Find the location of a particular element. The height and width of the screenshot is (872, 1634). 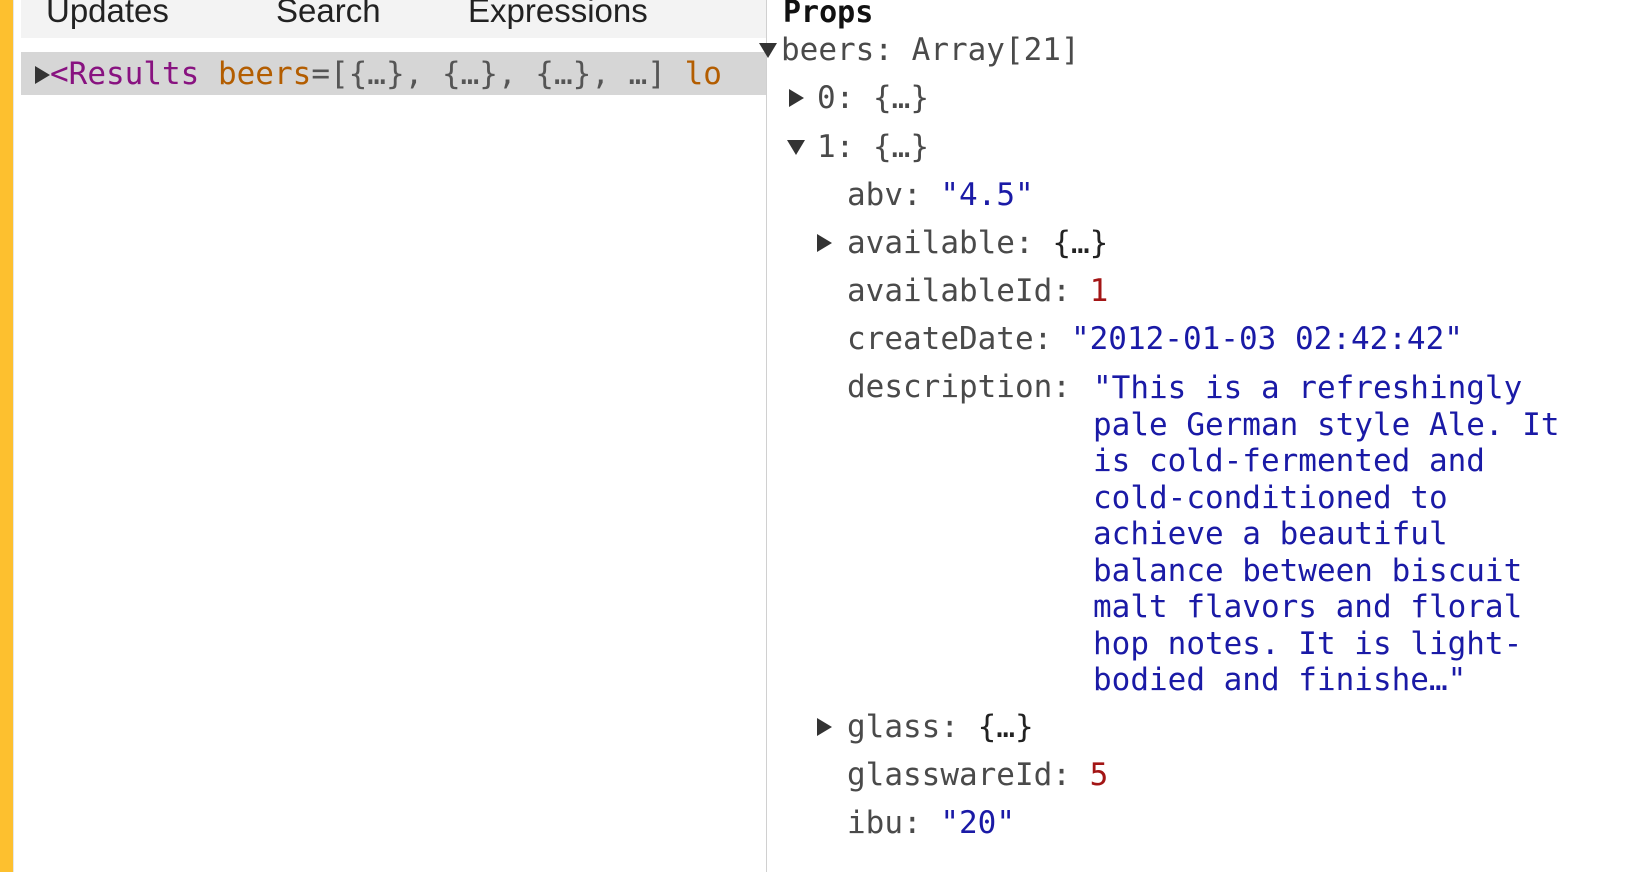

prop-key: 1: is located at coordinates (836, 147).